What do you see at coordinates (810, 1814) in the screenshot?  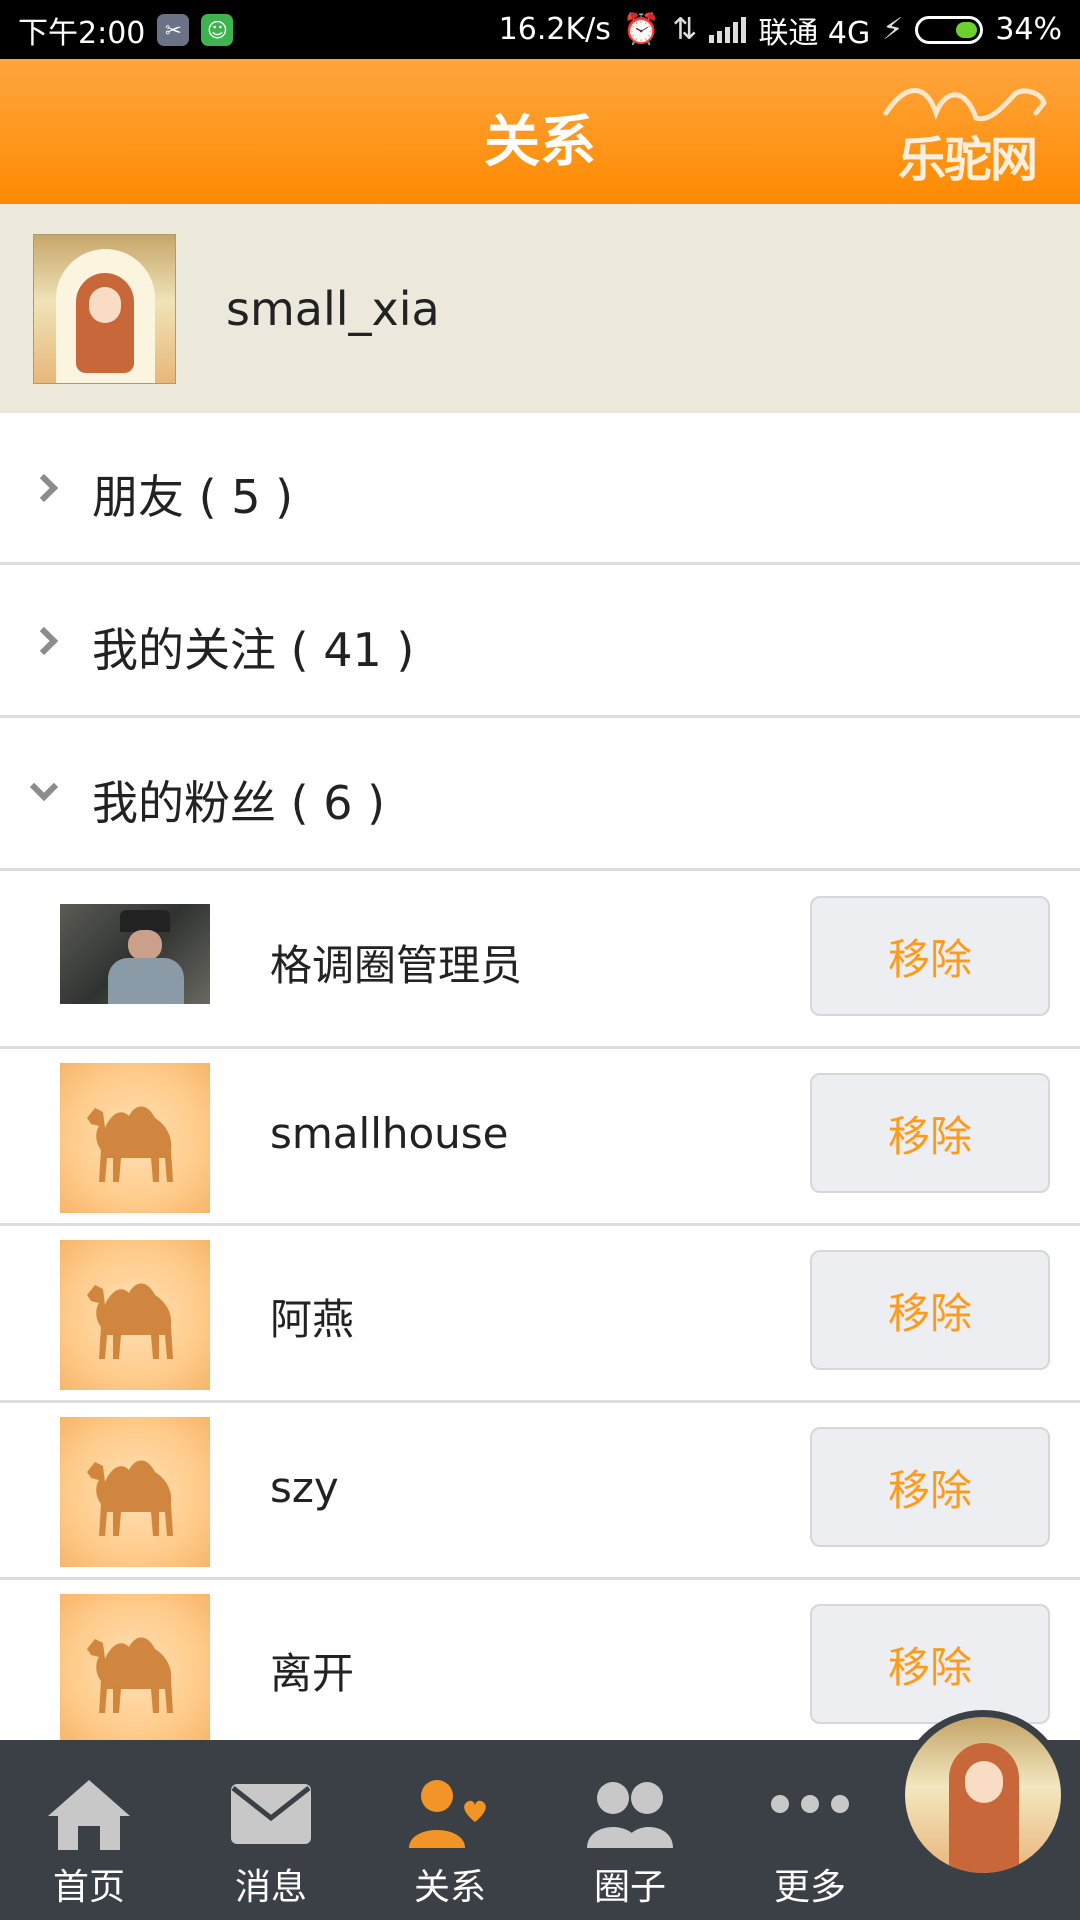 I see `more-icon` at bounding box center [810, 1814].